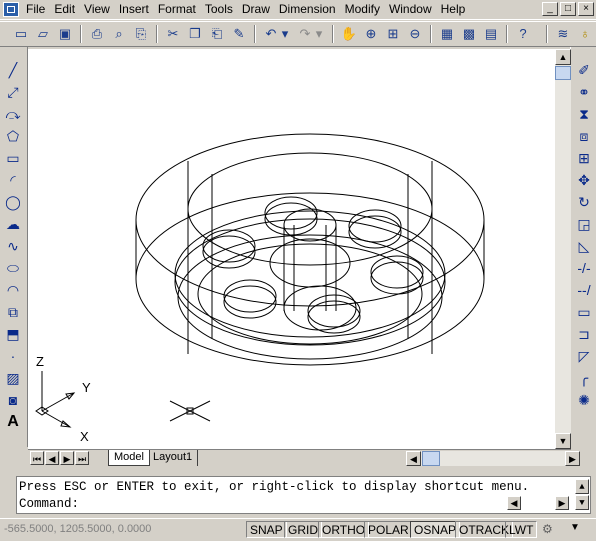 The width and height of the screenshot is (596, 541). I want to click on cmd-scroll-down-icon: ▼, so click(582, 502).